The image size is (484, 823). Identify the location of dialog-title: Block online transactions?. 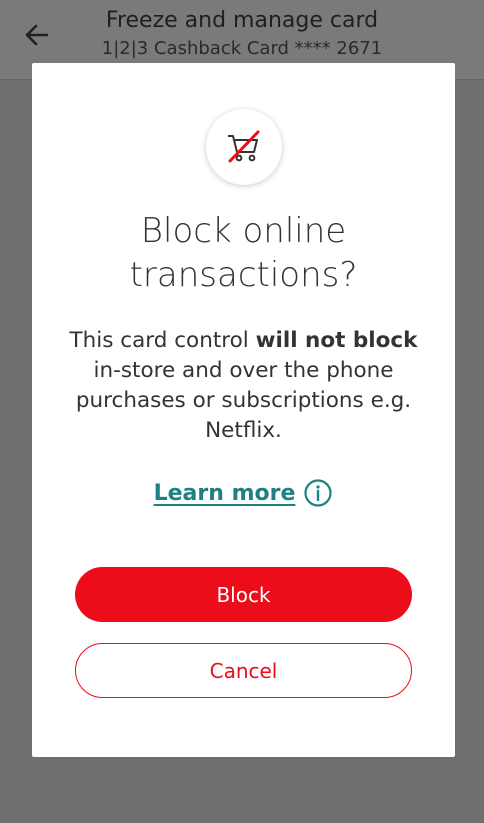
(243, 253).